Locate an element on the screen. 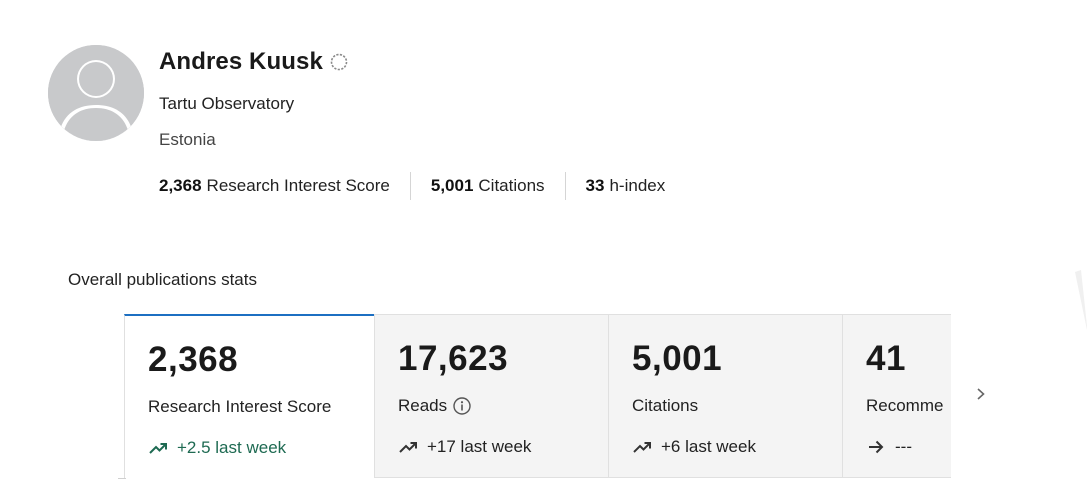  stat-label: Recomme is located at coordinates (905, 405).